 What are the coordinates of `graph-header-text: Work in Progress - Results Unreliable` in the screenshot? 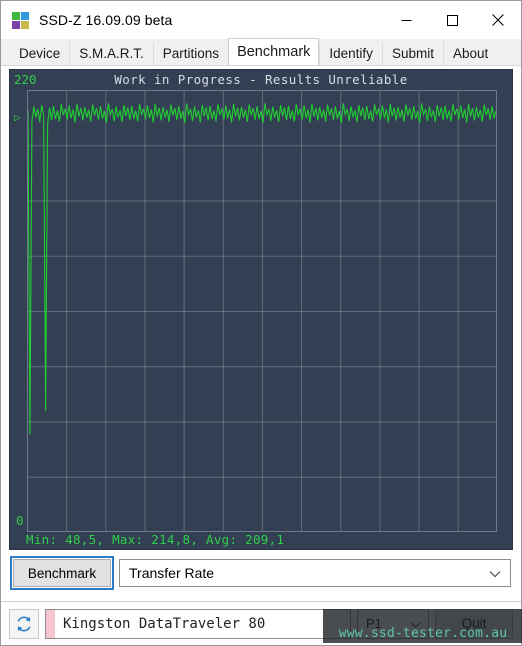 It's located at (261, 79).